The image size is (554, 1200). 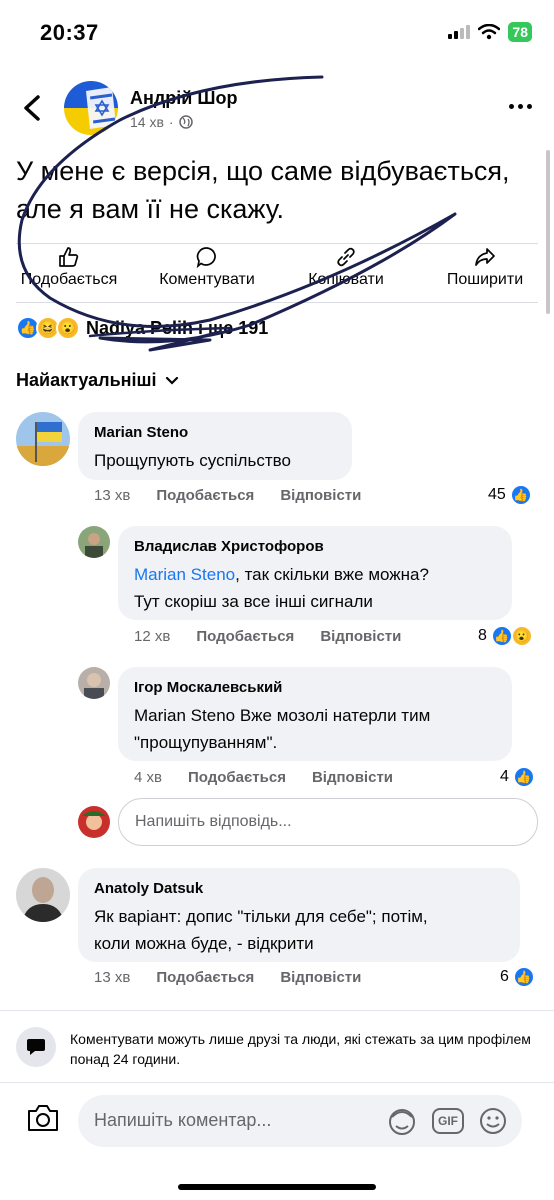 What do you see at coordinates (215, 432) in the screenshot?
I see `commenter-name: Marian Steno` at bounding box center [215, 432].